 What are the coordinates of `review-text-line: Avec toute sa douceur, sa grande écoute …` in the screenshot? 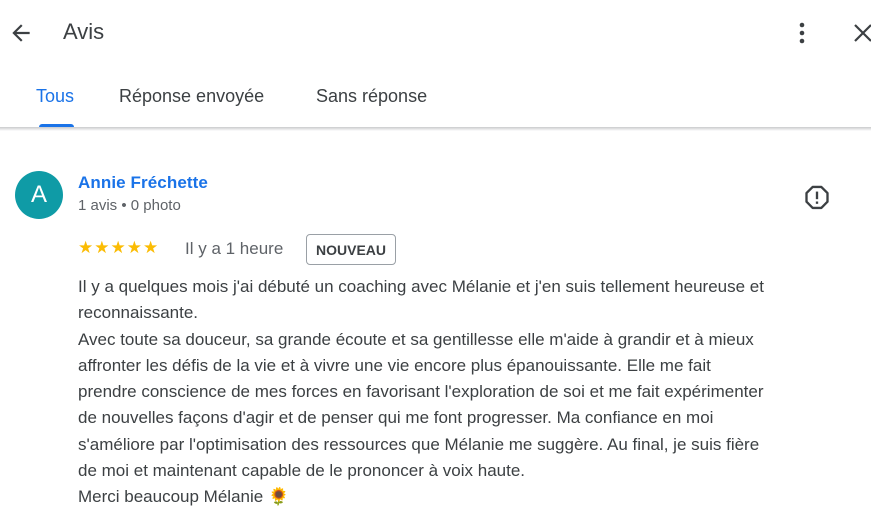 It's located at (416, 339).